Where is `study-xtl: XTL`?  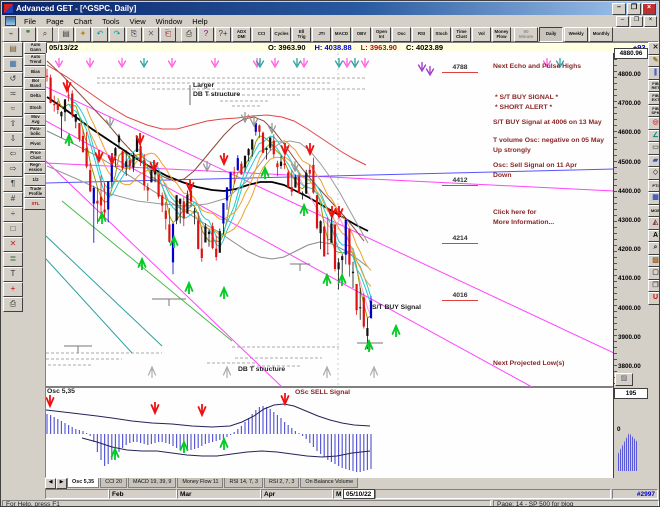 study-xtl: XTL is located at coordinates (35, 204).